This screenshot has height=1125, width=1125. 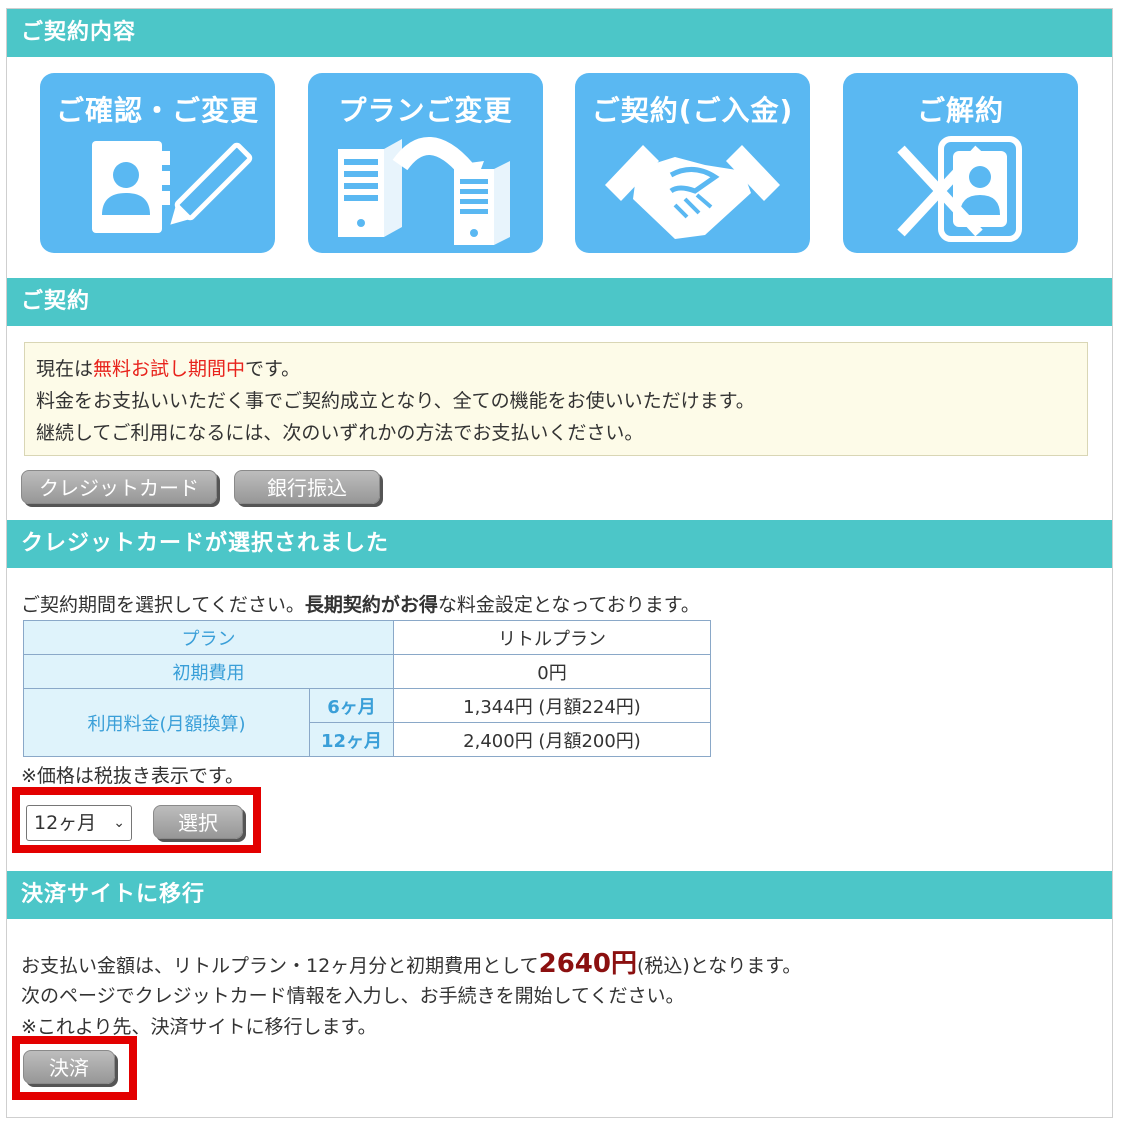 What do you see at coordinates (280, 966) in the screenshot?
I see `payment-text: お支払い金額は、リトルプラン・12ヶ月分と初期費用として` at bounding box center [280, 966].